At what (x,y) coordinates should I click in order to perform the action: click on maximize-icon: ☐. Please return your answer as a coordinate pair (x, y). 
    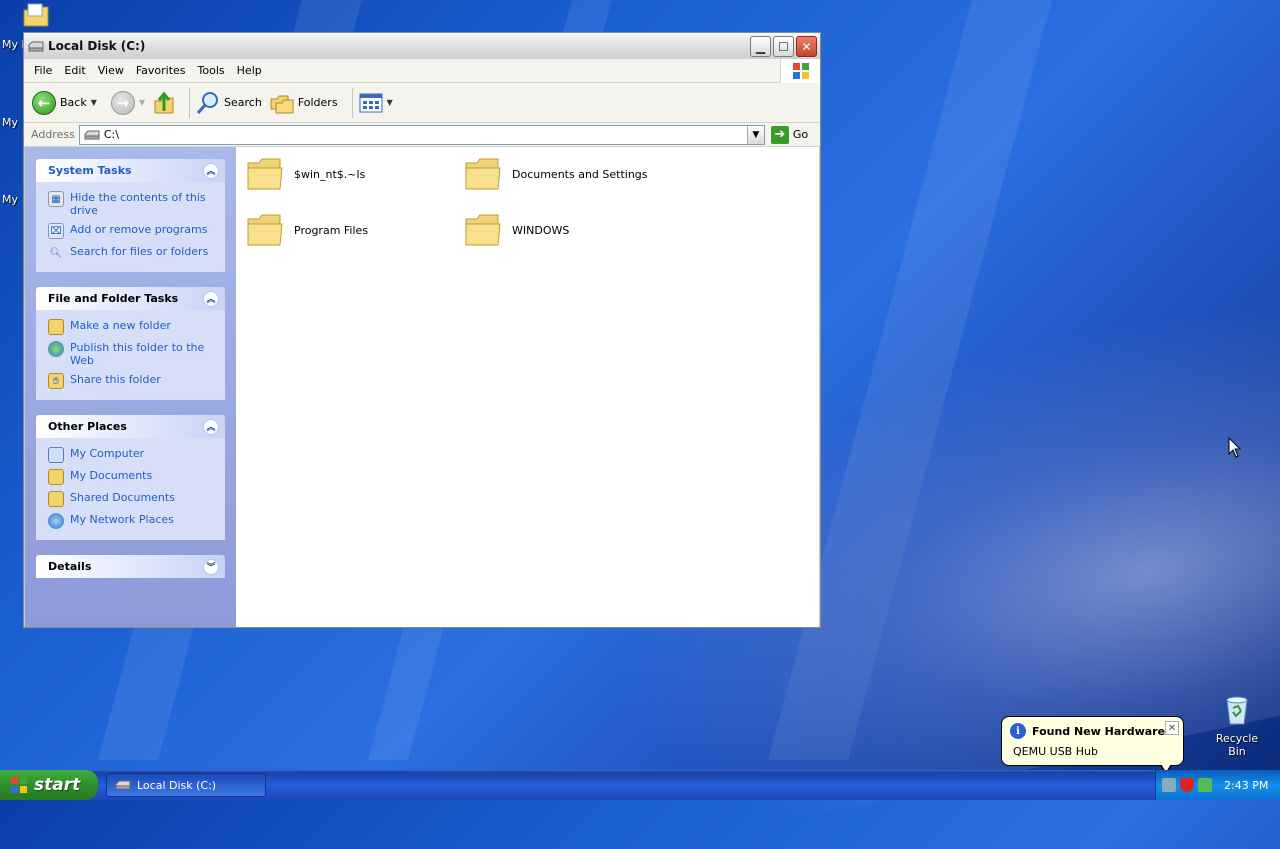
    Looking at the image, I should click on (783, 46).